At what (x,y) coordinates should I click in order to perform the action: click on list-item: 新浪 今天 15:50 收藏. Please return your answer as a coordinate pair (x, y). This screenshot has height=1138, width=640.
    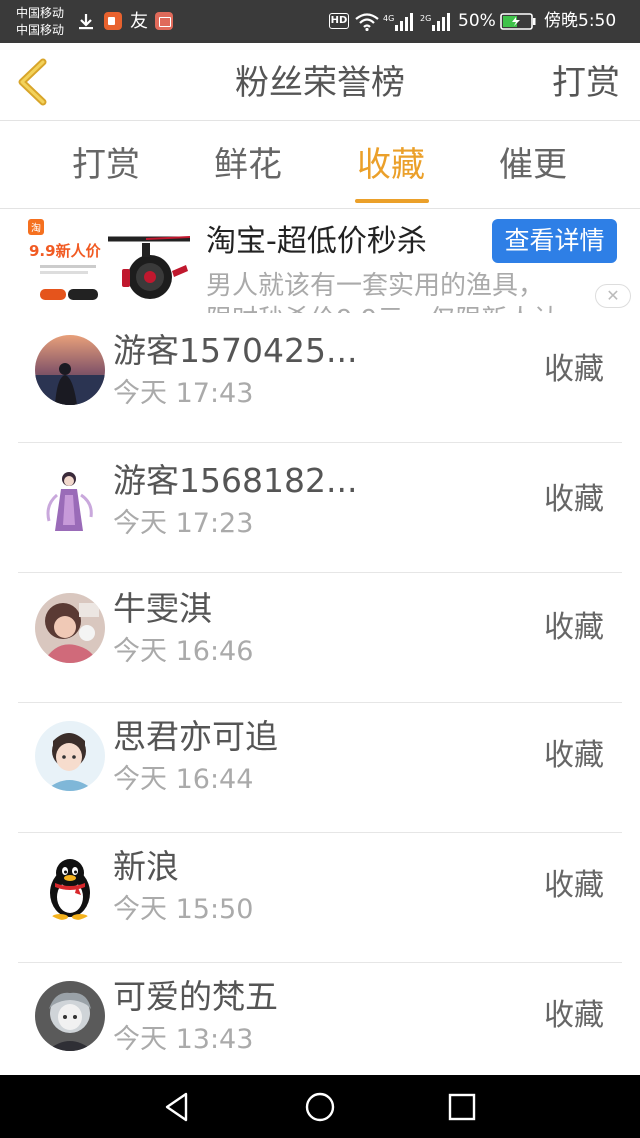
    Looking at the image, I should click on (320, 898).